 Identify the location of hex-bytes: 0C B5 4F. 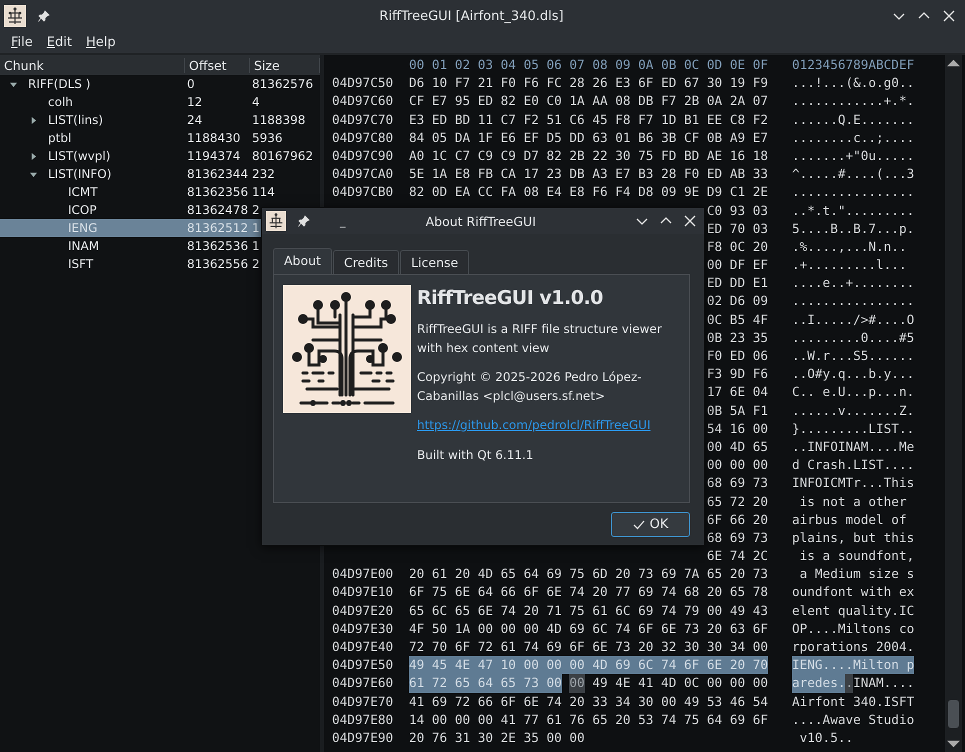
(737, 319).